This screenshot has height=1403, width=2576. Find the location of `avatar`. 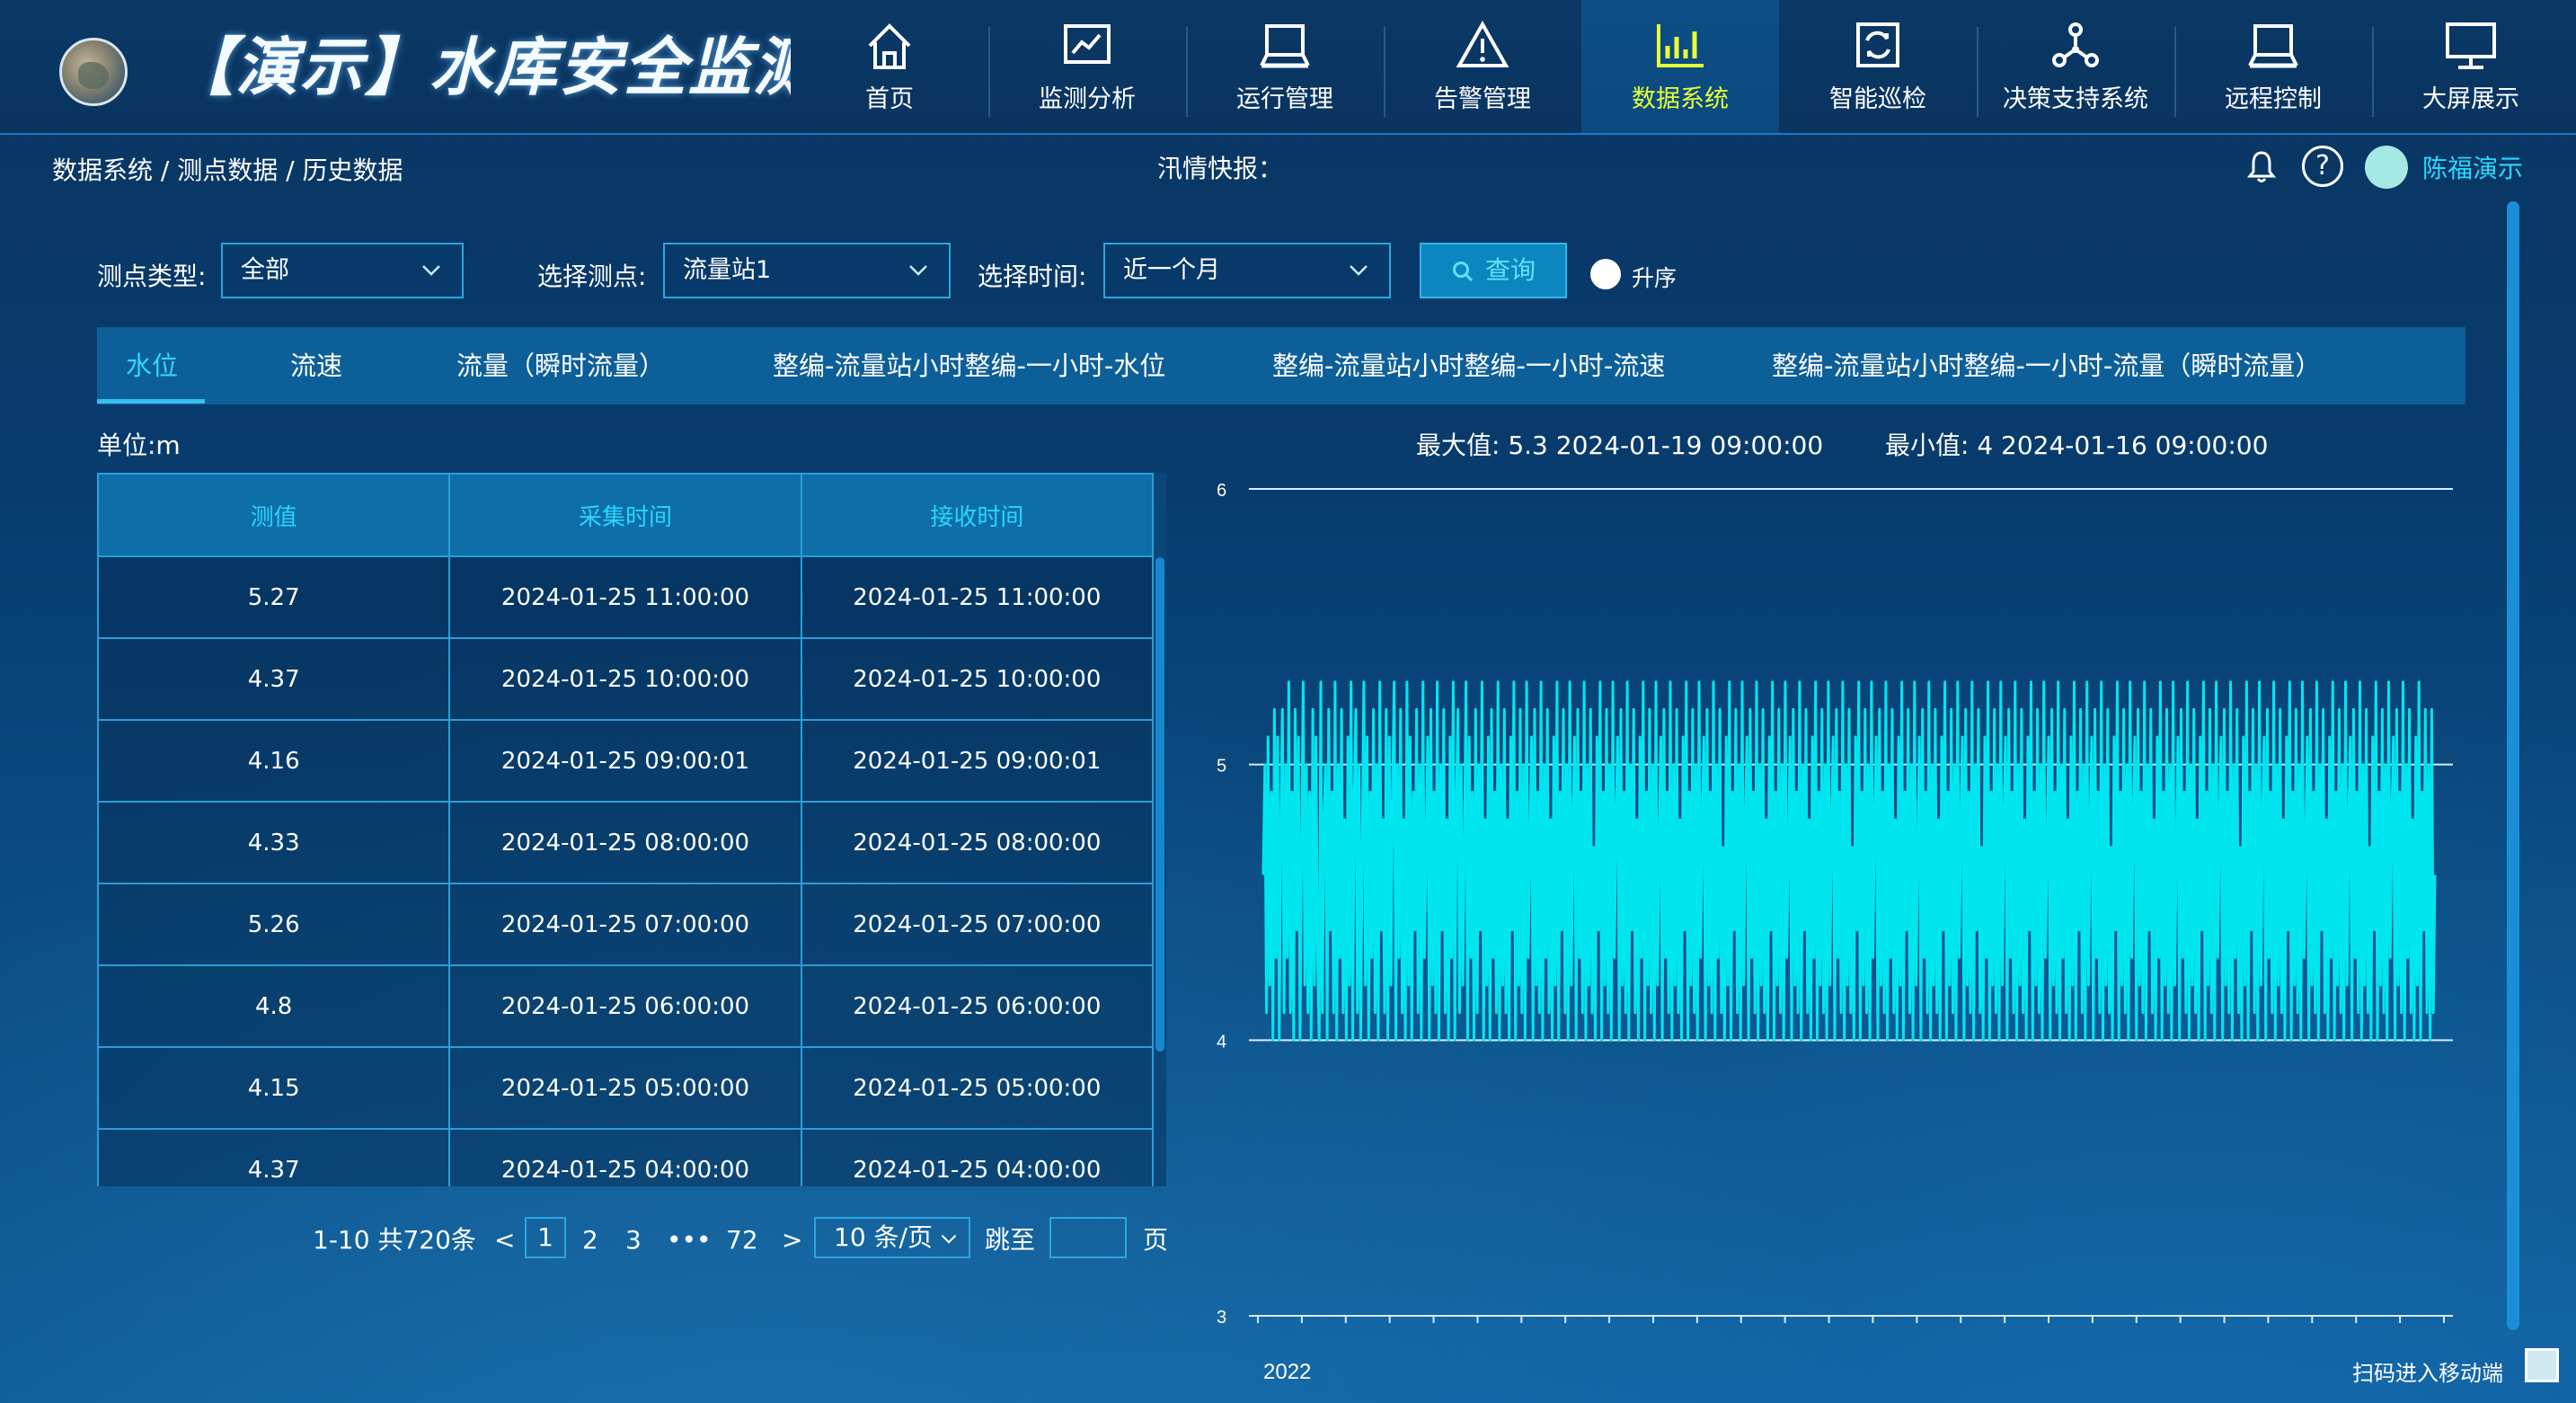

avatar is located at coordinates (2386, 168).